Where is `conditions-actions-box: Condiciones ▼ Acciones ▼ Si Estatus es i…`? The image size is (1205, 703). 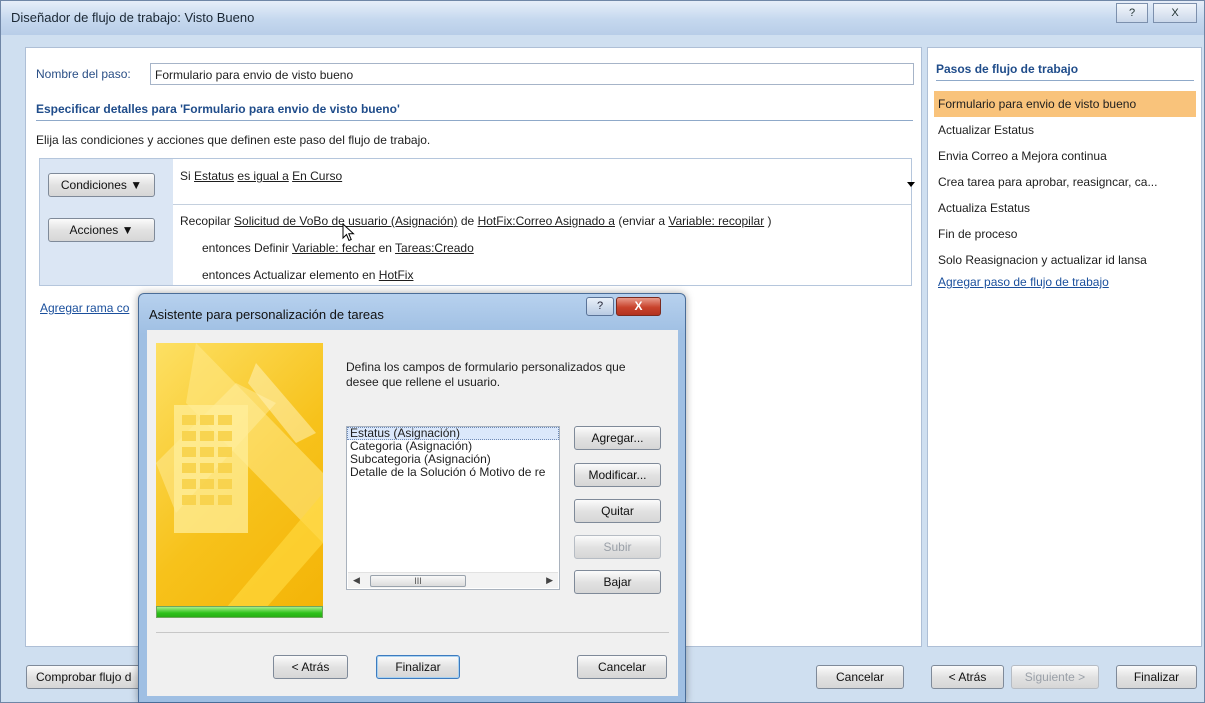
conditions-actions-box: Condiciones ▼ Acciones ▼ Si Estatus es i… is located at coordinates (477, 222).